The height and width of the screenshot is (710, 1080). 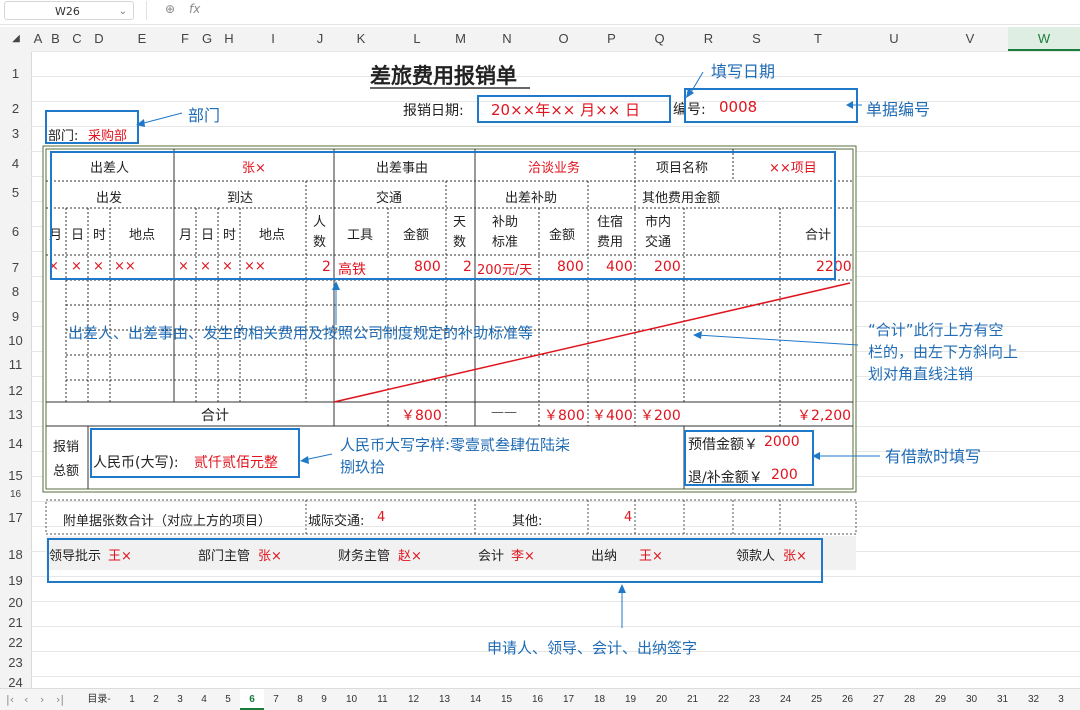 What do you see at coordinates (301, 333) in the screenshot?
I see `detail-note: 出差人、出差事由、发生的相关费用及按照公司制度规定的补助标准等` at bounding box center [301, 333].